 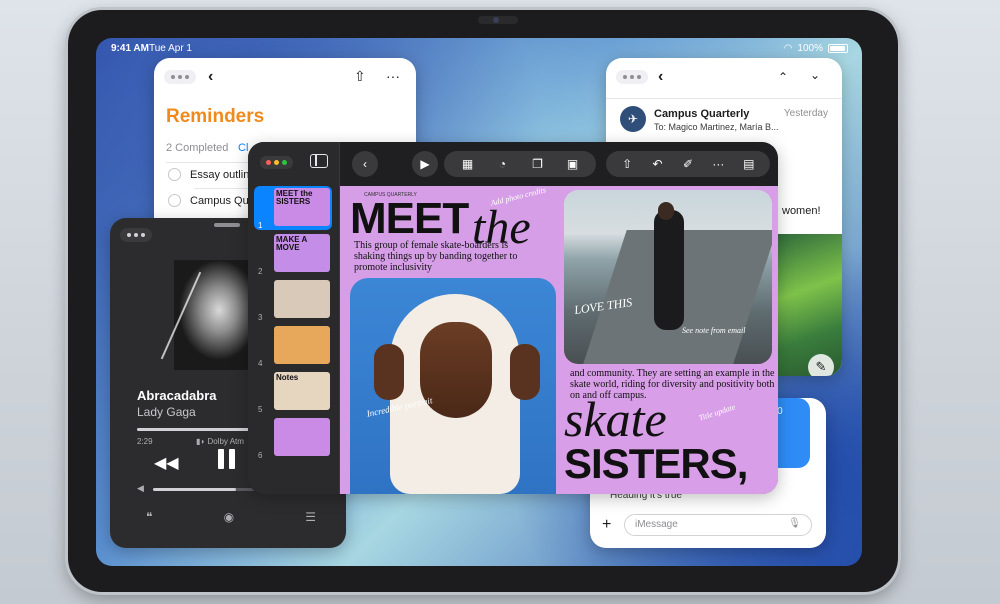 What do you see at coordinates (425, 164) in the screenshot?
I see `play-icon: ▶` at bounding box center [425, 164].